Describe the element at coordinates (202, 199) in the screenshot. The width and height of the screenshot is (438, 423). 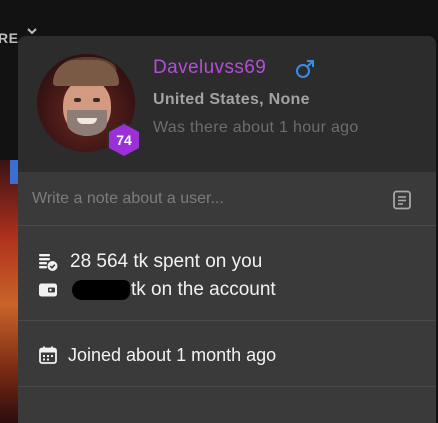
I see `user-note-input` at that location.